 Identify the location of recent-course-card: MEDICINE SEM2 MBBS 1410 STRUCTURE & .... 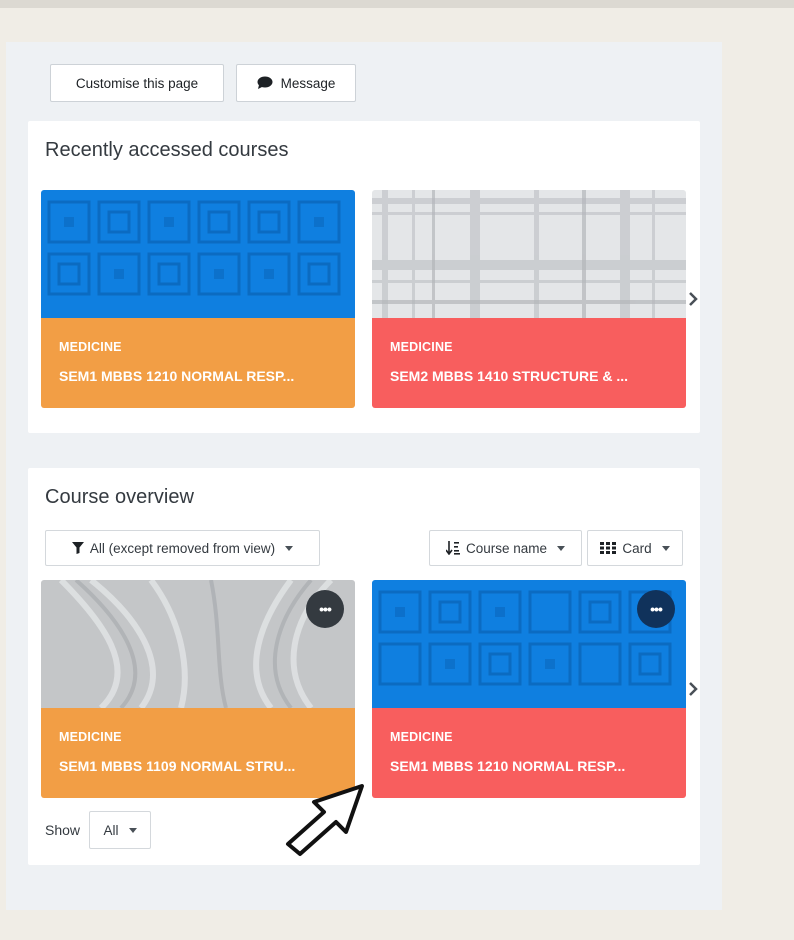
(529, 299).